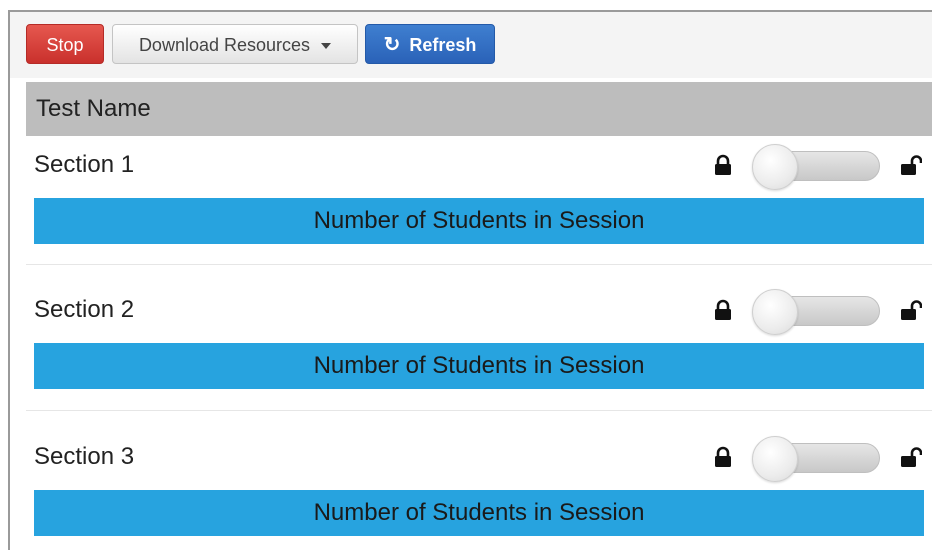  What do you see at coordinates (93, 108) in the screenshot?
I see `test-name-header: Test Name` at bounding box center [93, 108].